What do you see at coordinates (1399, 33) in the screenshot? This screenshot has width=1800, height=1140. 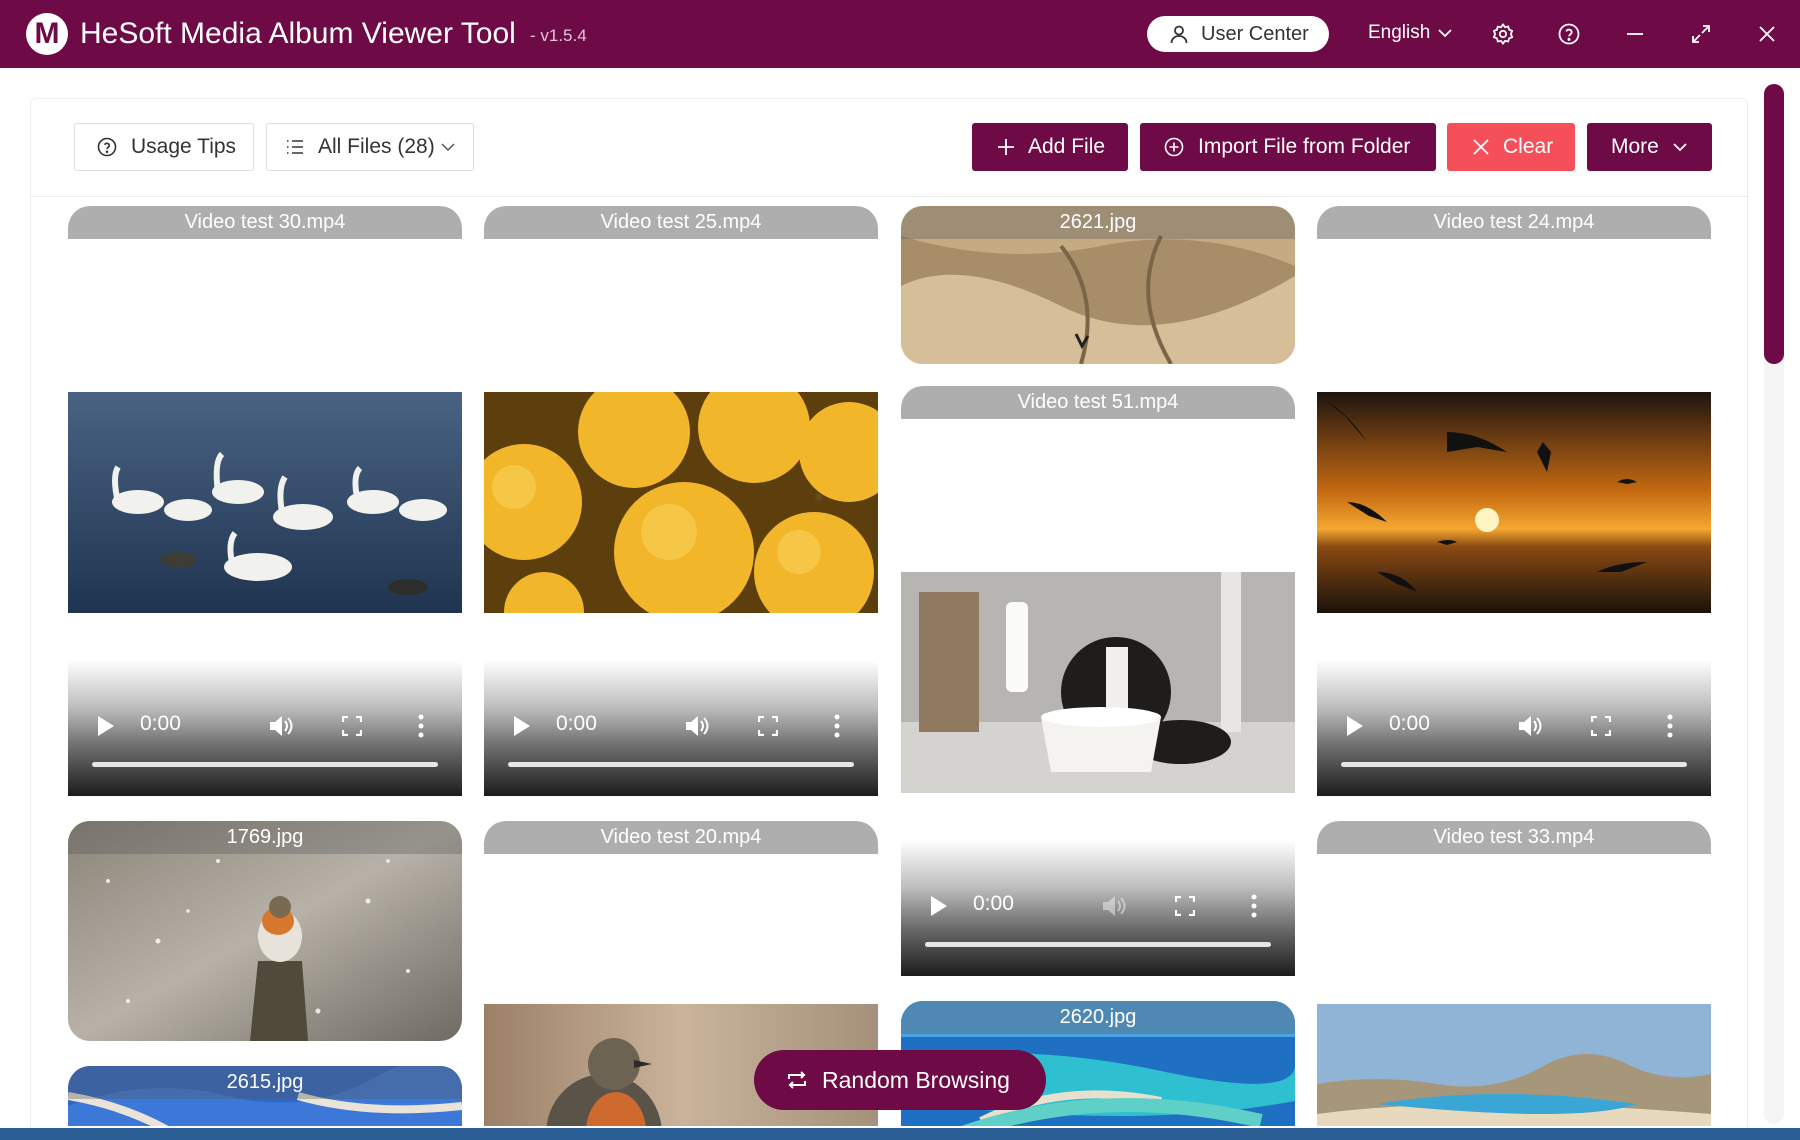 I see `language-selector: English` at bounding box center [1399, 33].